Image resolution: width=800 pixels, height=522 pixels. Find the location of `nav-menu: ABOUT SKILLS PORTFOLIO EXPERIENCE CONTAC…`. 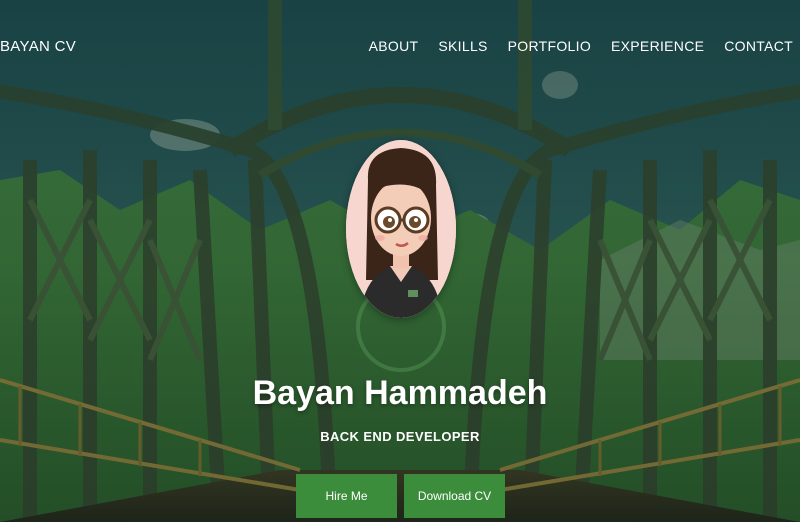

nav-menu: ABOUT SKILLS PORTFOLIO EXPERIENCE CONTAC… is located at coordinates (581, 46).